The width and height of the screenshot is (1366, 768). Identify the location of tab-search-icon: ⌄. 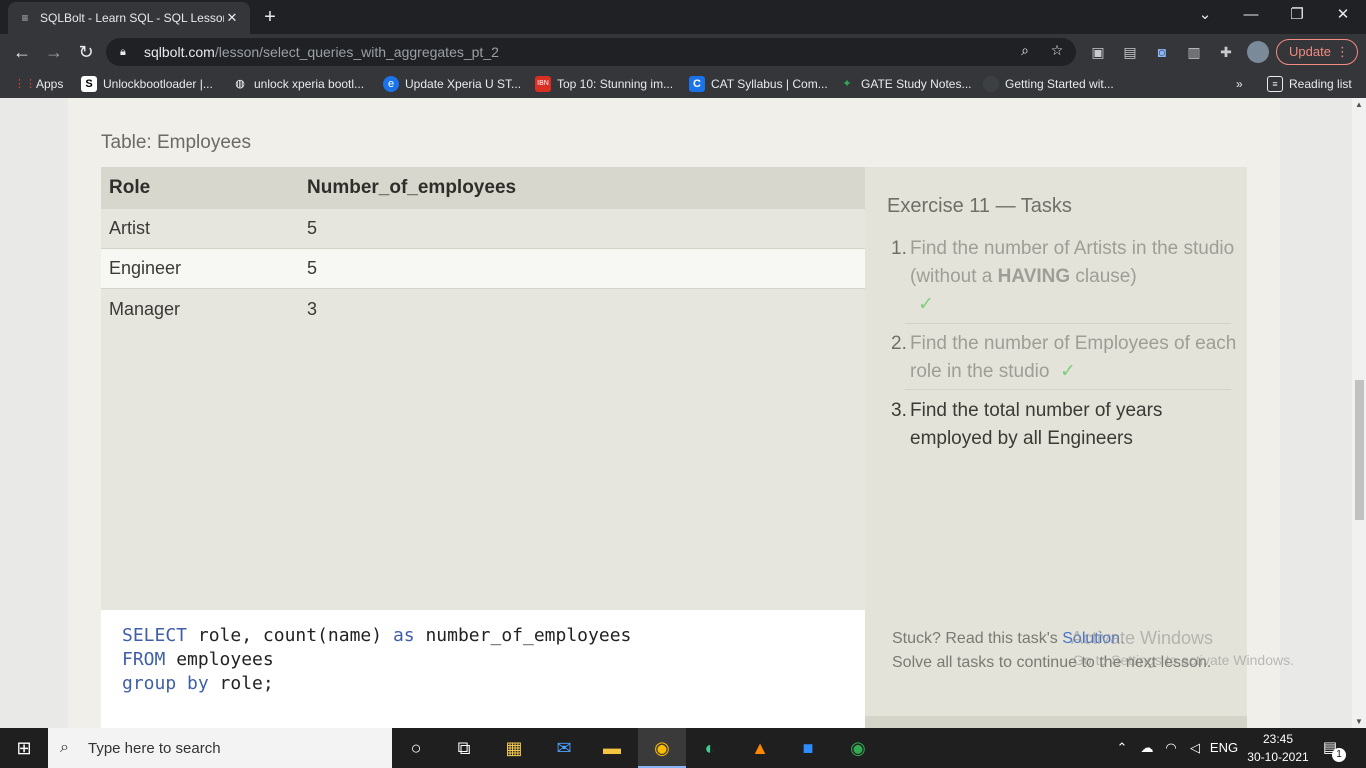
(1205, 15).